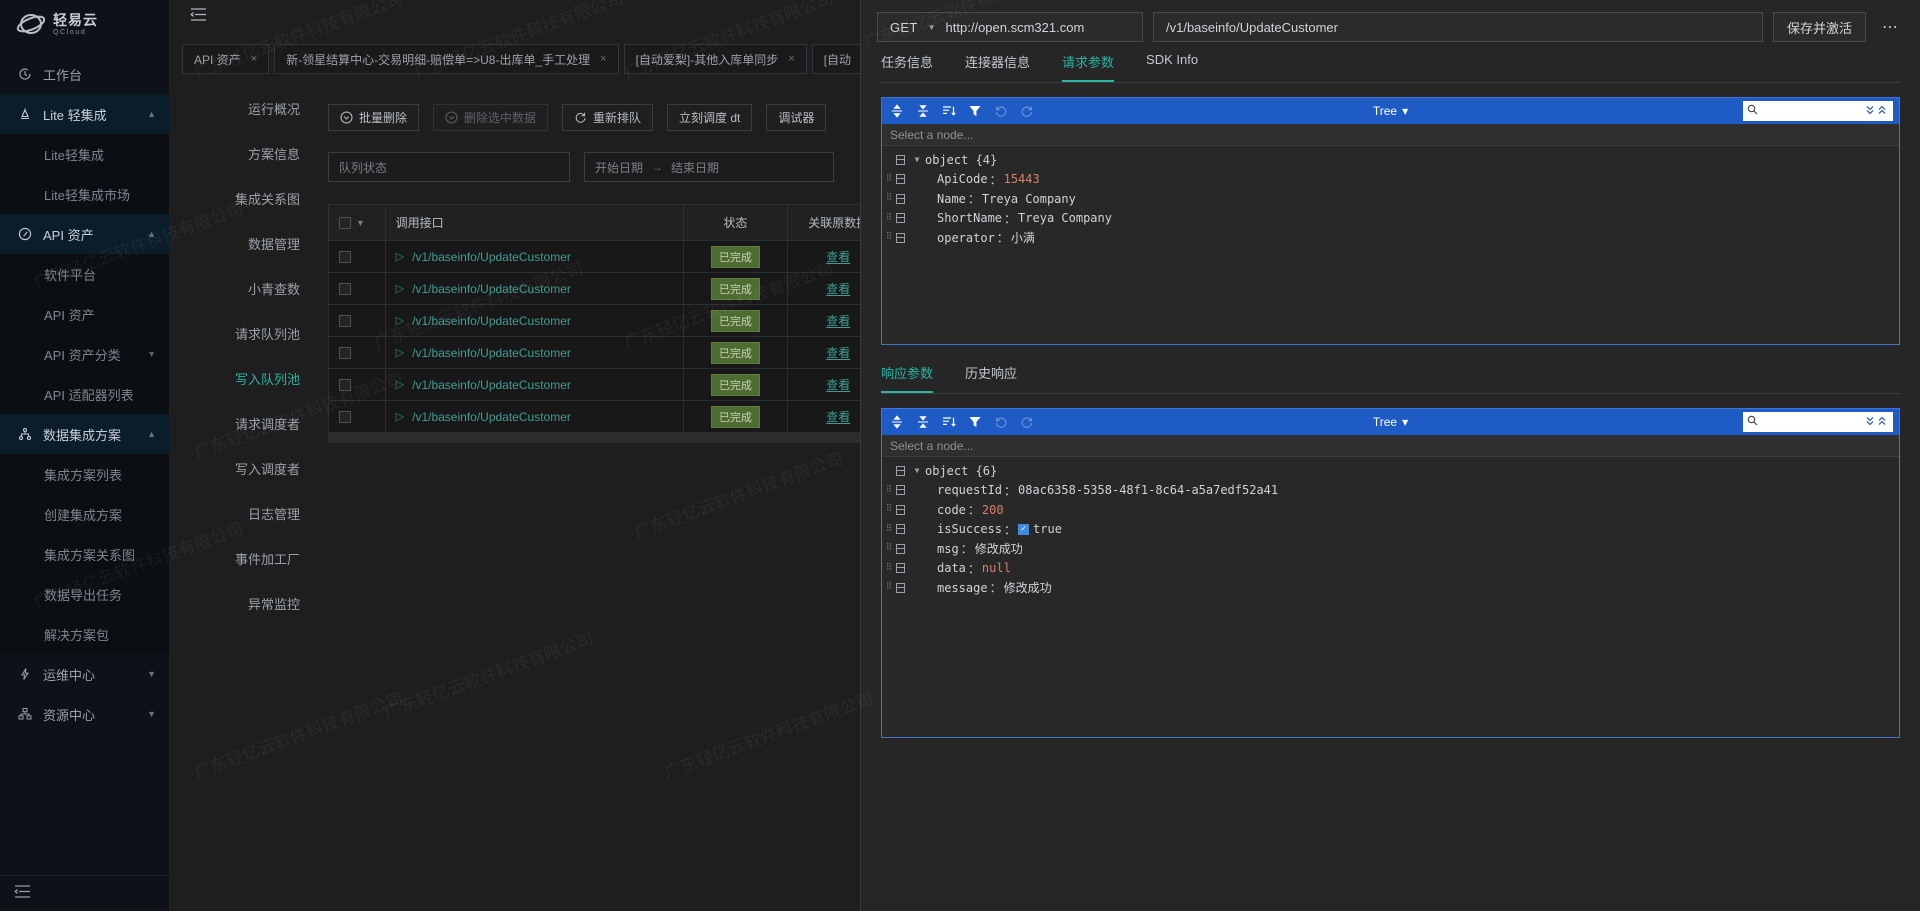  Describe the element at coordinates (249, 468) in the screenshot. I see `inner-menu-item-write-scheduler: 写入调度者` at that location.